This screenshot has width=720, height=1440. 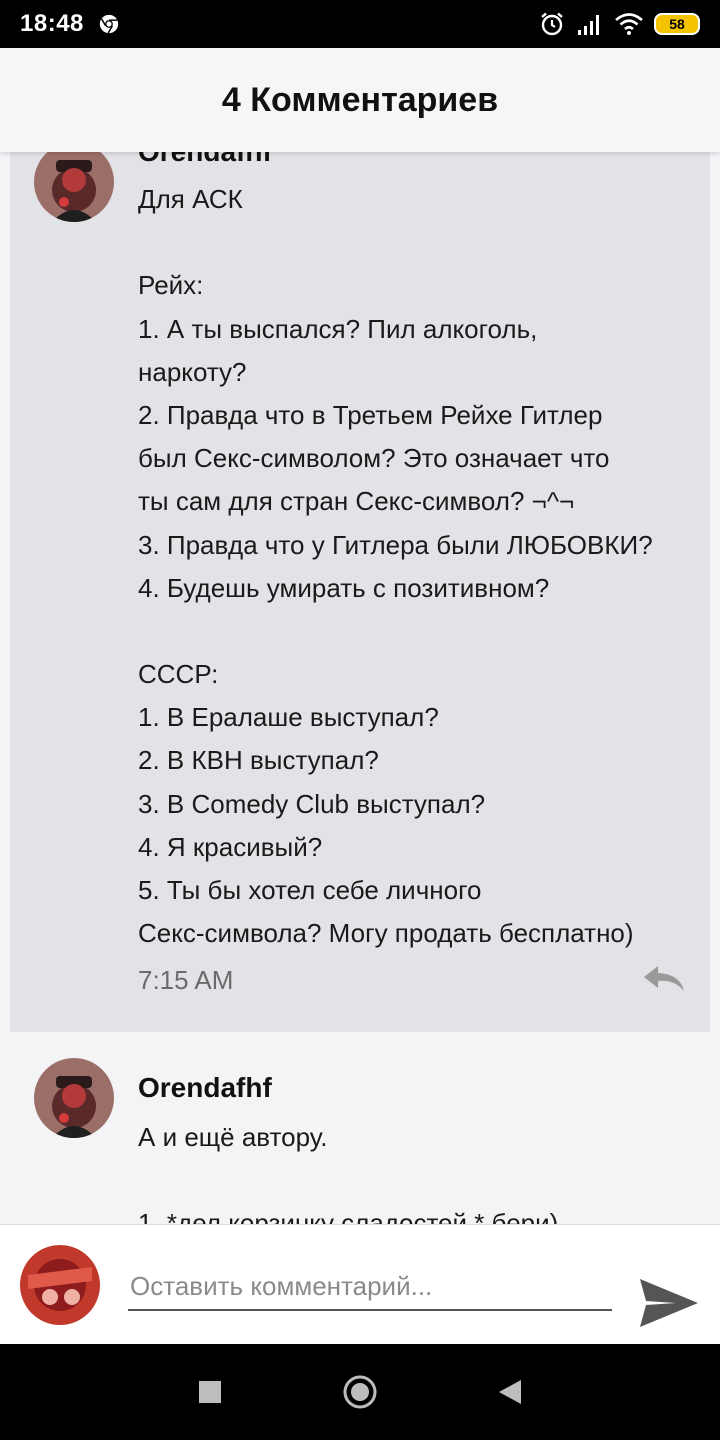 What do you see at coordinates (344, 587) in the screenshot?
I see `comment-line: 4. Будешь умирать с позитивном?` at bounding box center [344, 587].